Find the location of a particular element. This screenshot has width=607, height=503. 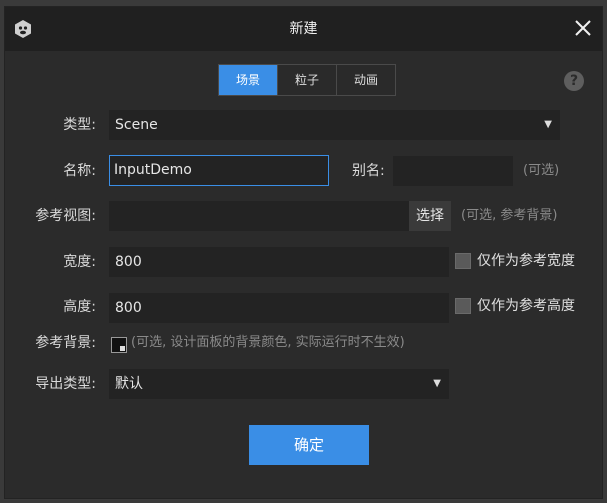

type-label: 类型: is located at coordinates (79, 125).